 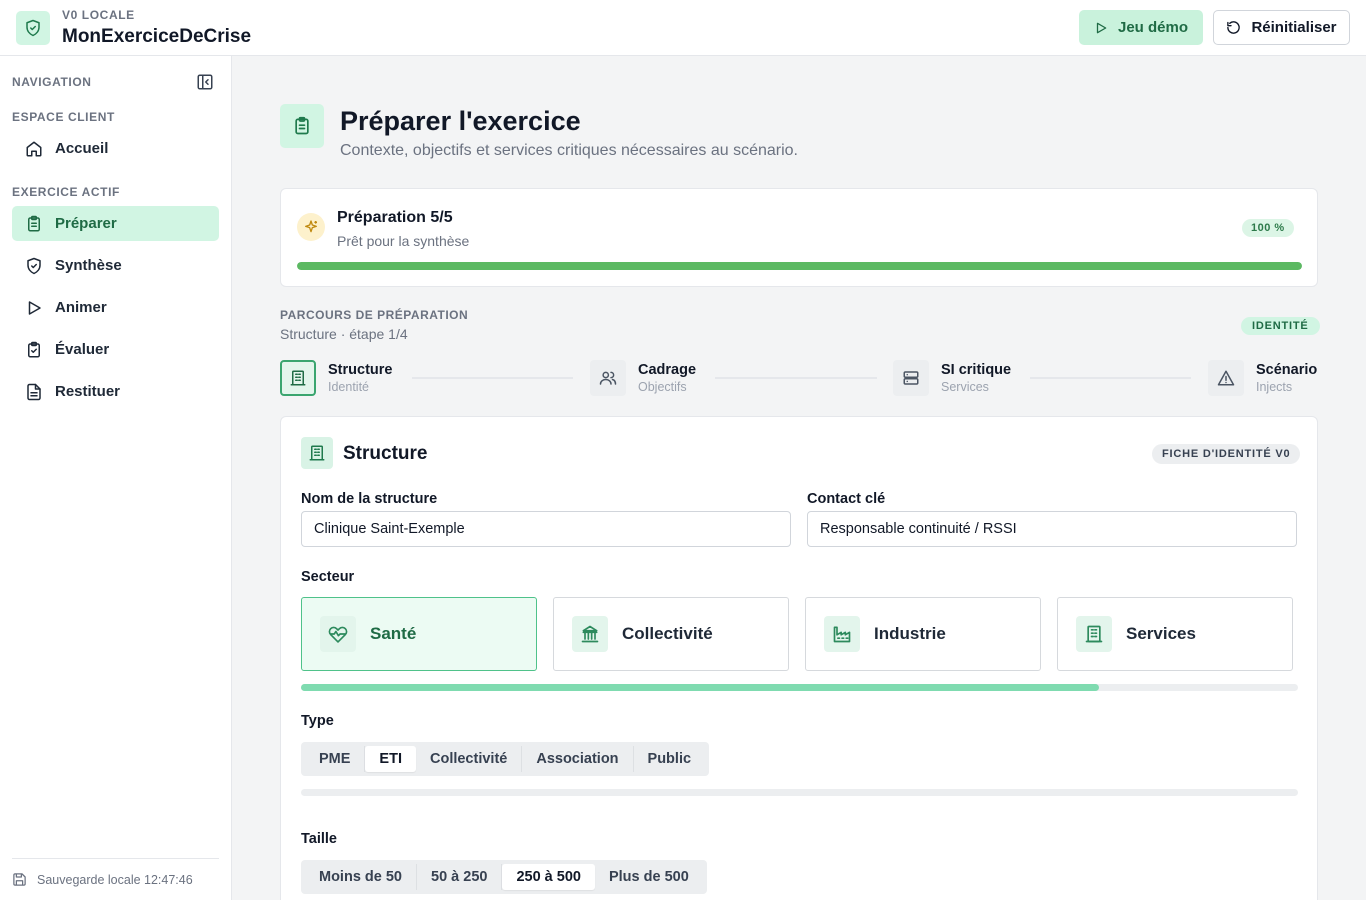 I want to click on step-cadrage: Cadrage Objectifs, so click(x=643, y=378).